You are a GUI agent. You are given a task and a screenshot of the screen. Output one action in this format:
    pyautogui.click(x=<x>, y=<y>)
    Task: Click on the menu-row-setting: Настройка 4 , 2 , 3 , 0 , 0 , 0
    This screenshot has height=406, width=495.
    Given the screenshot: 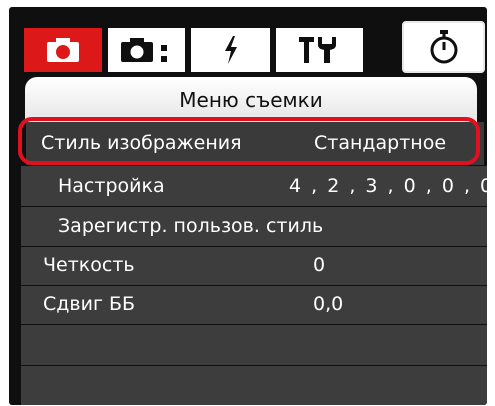 What is the action you would take?
    pyautogui.click(x=254, y=186)
    